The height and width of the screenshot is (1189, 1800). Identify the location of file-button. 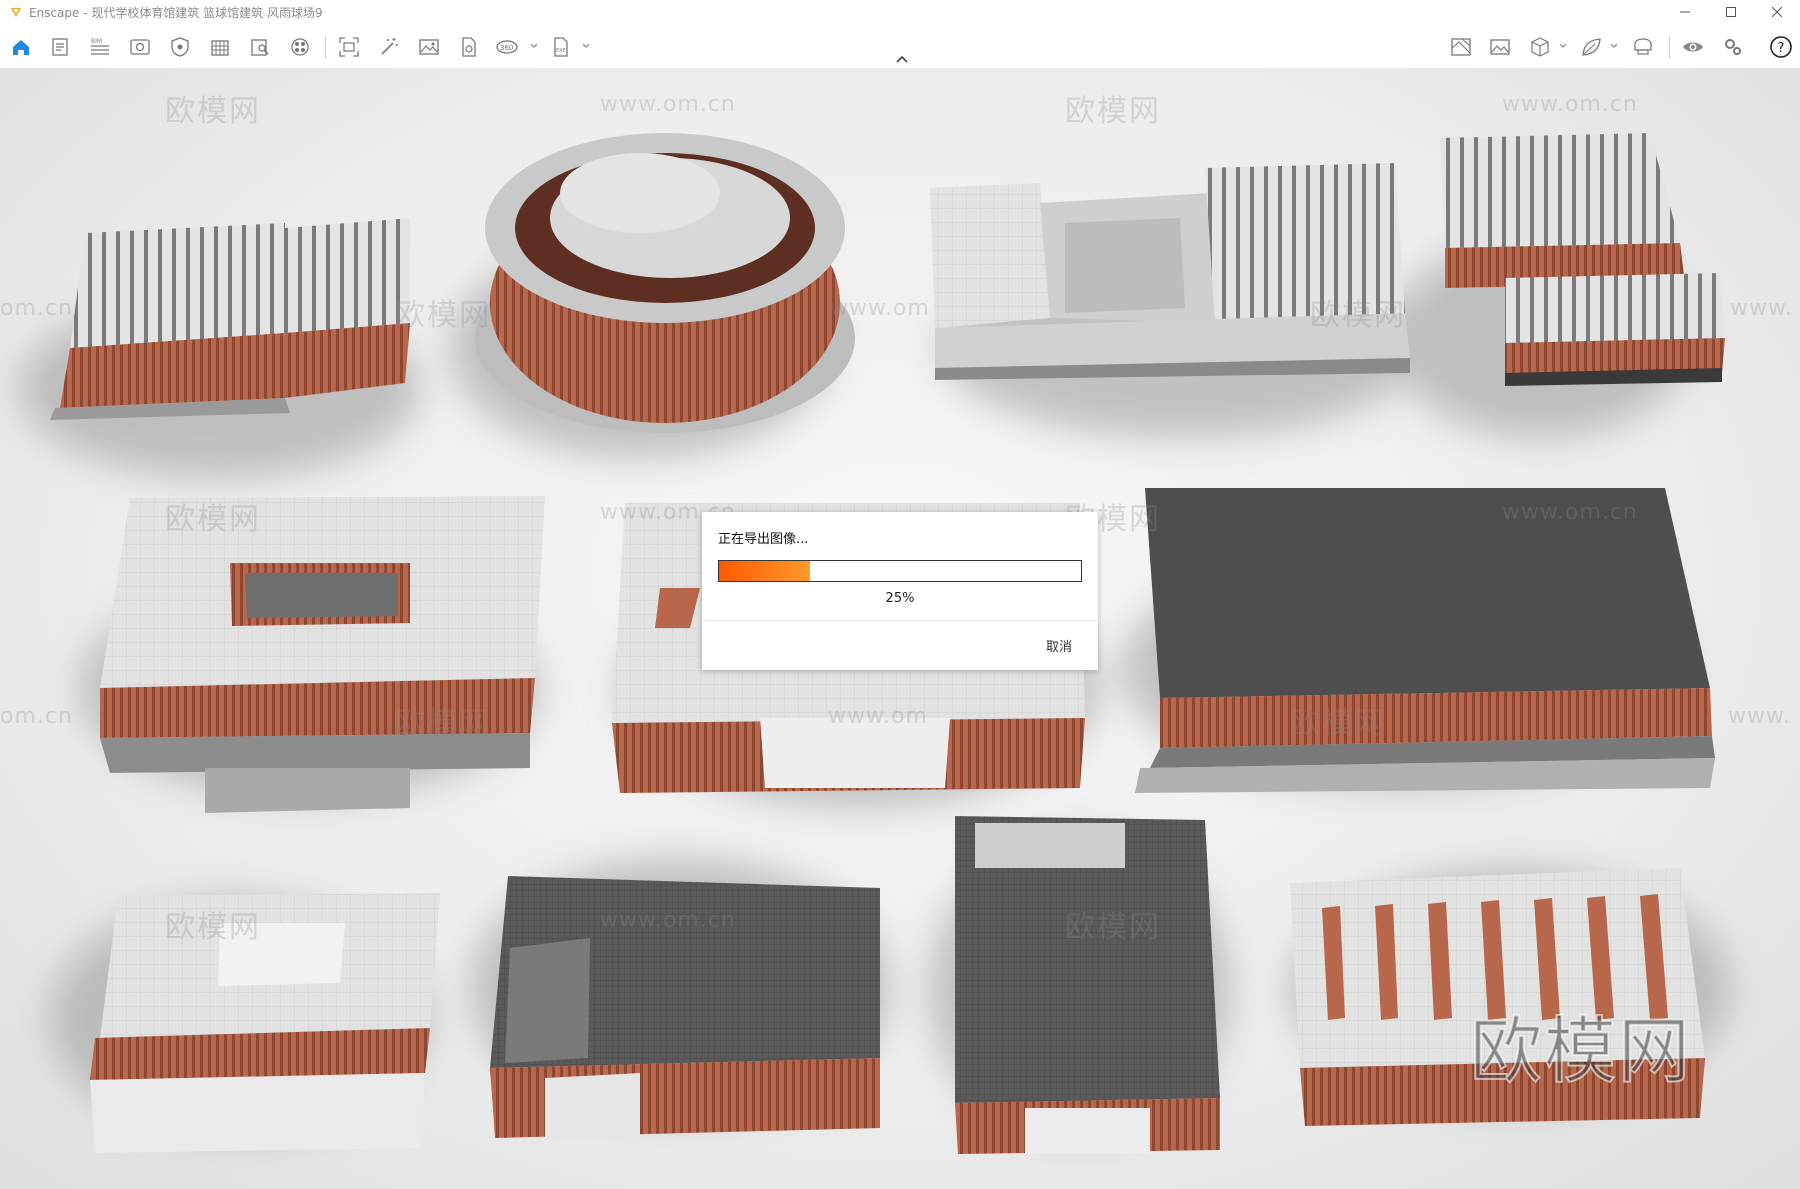
(469, 47).